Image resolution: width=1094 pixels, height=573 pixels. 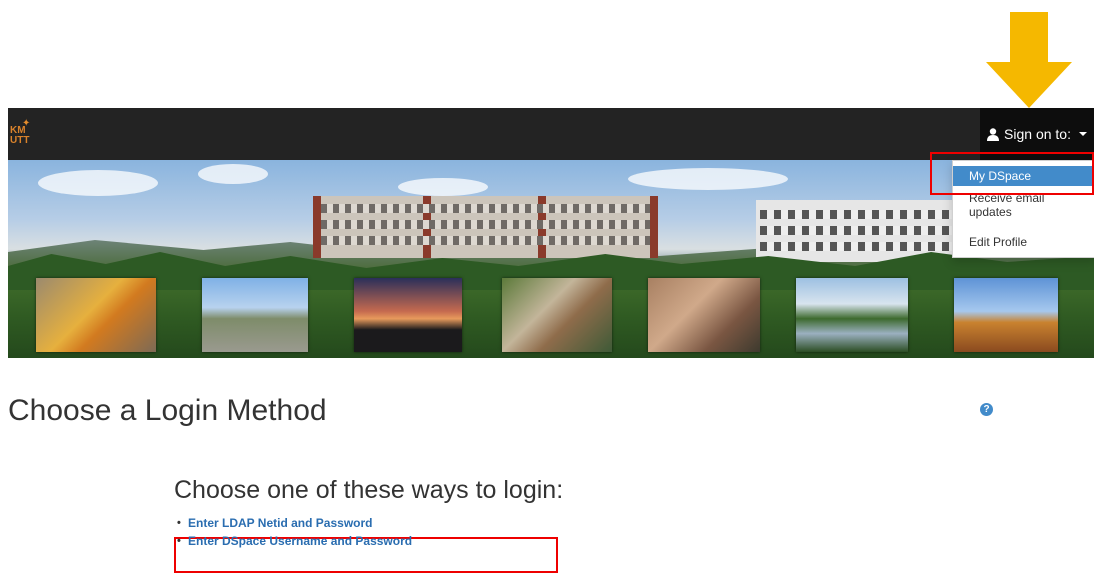 What do you see at coordinates (22, 133) in the screenshot?
I see `site-logo: ✦ KM UTT` at bounding box center [22, 133].